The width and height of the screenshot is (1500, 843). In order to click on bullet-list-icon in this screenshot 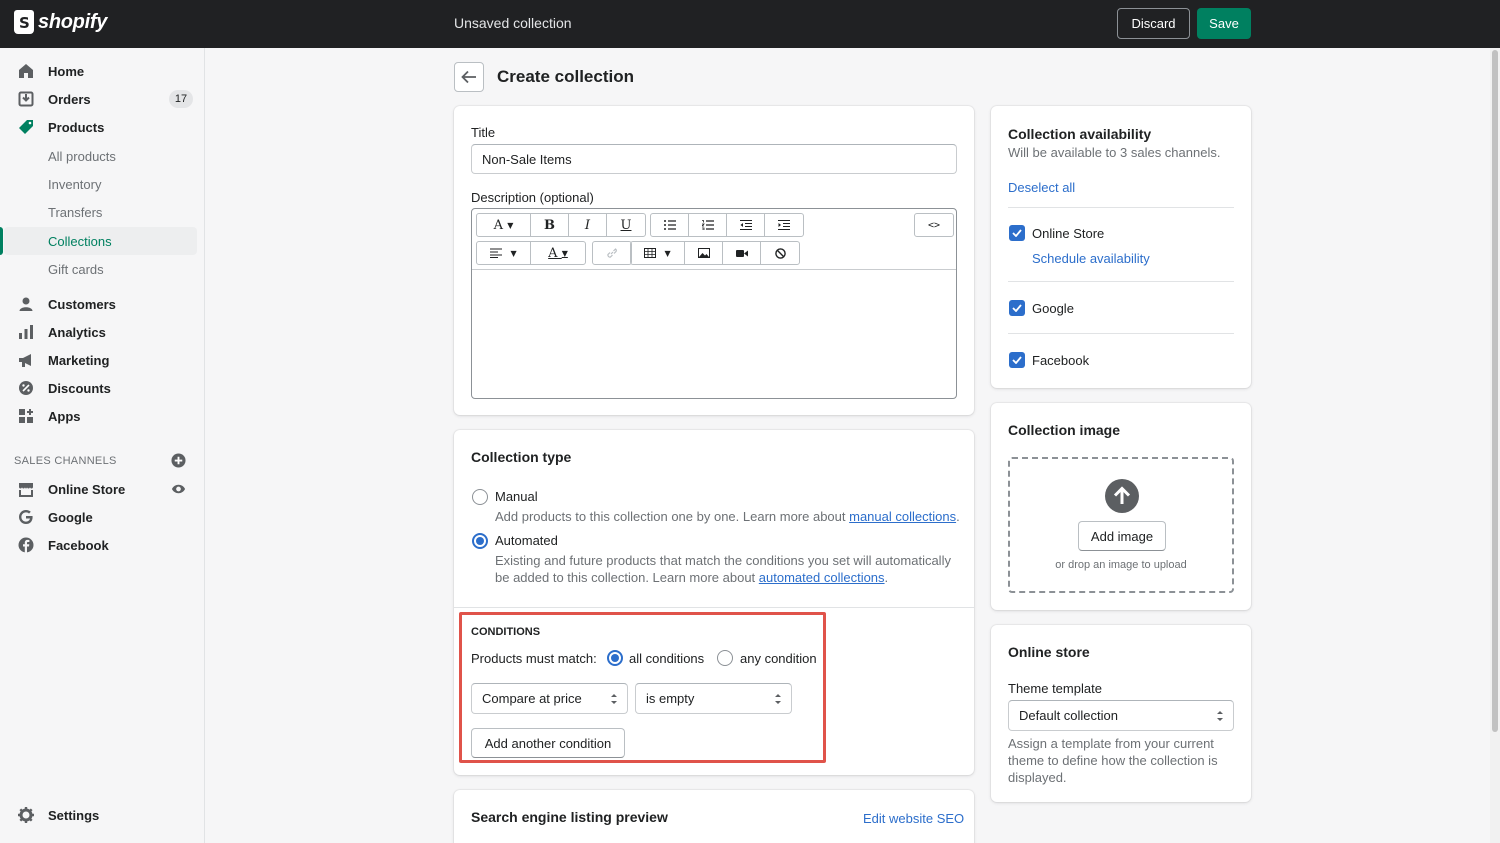, I will do `click(670, 225)`.